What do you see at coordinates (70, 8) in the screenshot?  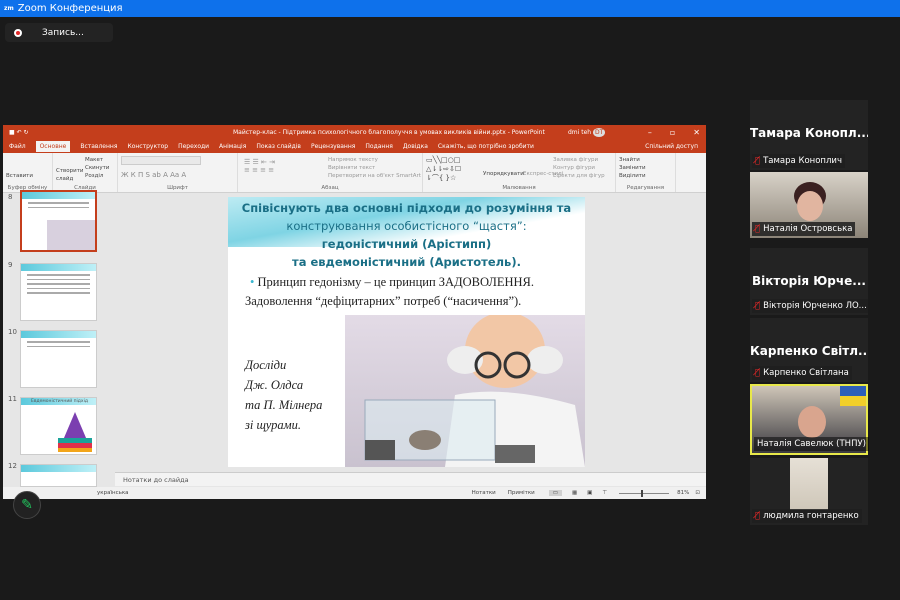 I see `window-title: Zoom Конференция` at bounding box center [70, 8].